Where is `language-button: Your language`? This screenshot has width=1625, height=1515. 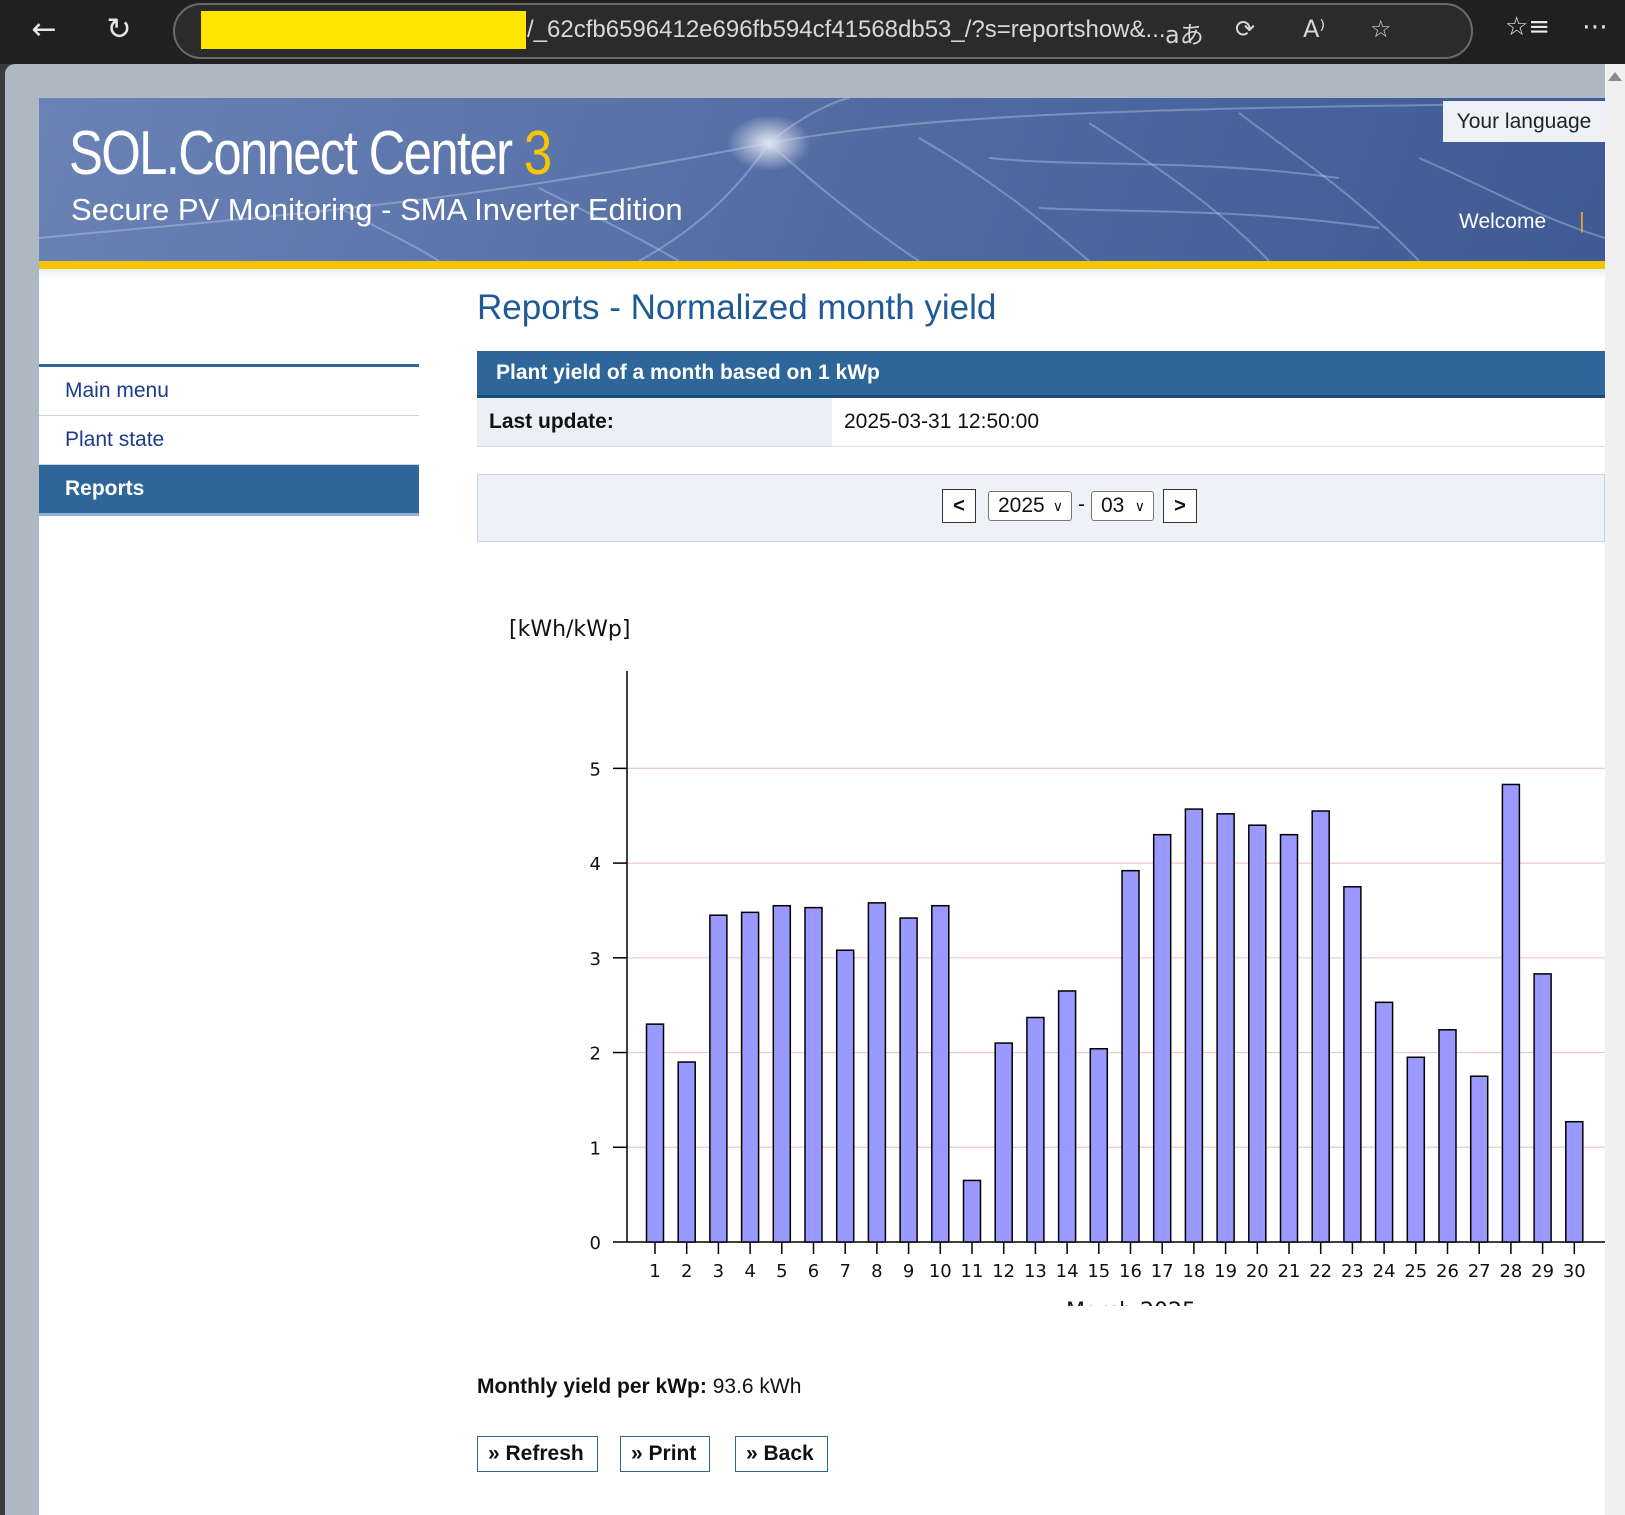 language-button: Your language is located at coordinates (1524, 121).